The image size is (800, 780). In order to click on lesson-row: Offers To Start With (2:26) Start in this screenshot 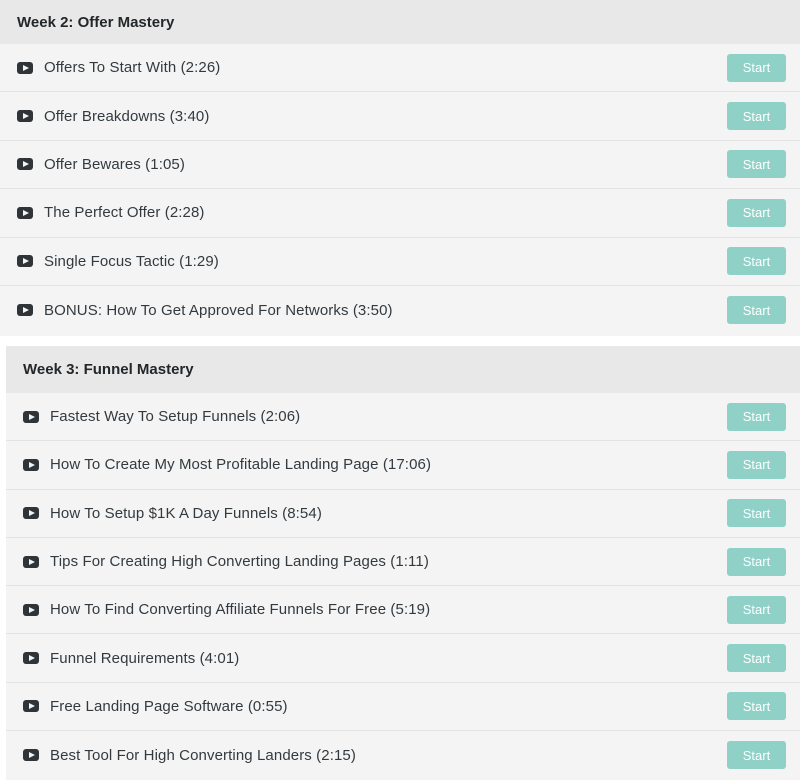, I will do `click(400, 68)`.